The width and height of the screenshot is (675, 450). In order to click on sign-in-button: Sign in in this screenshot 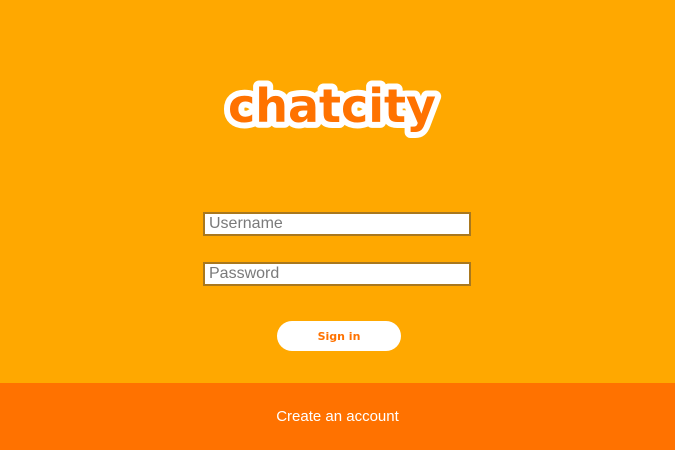, I will do `click(339, 336)`.